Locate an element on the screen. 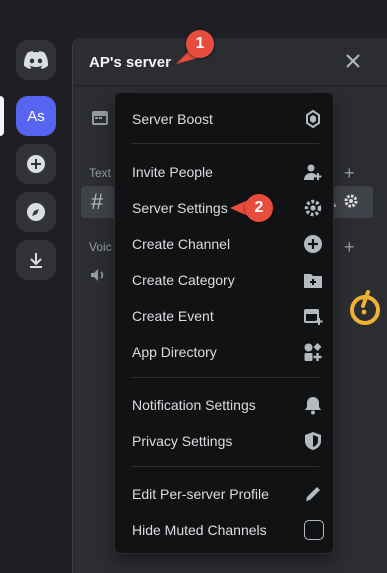 This screenshot has width=387, height=573. discord-home-button is located at coordinates (36, 60).